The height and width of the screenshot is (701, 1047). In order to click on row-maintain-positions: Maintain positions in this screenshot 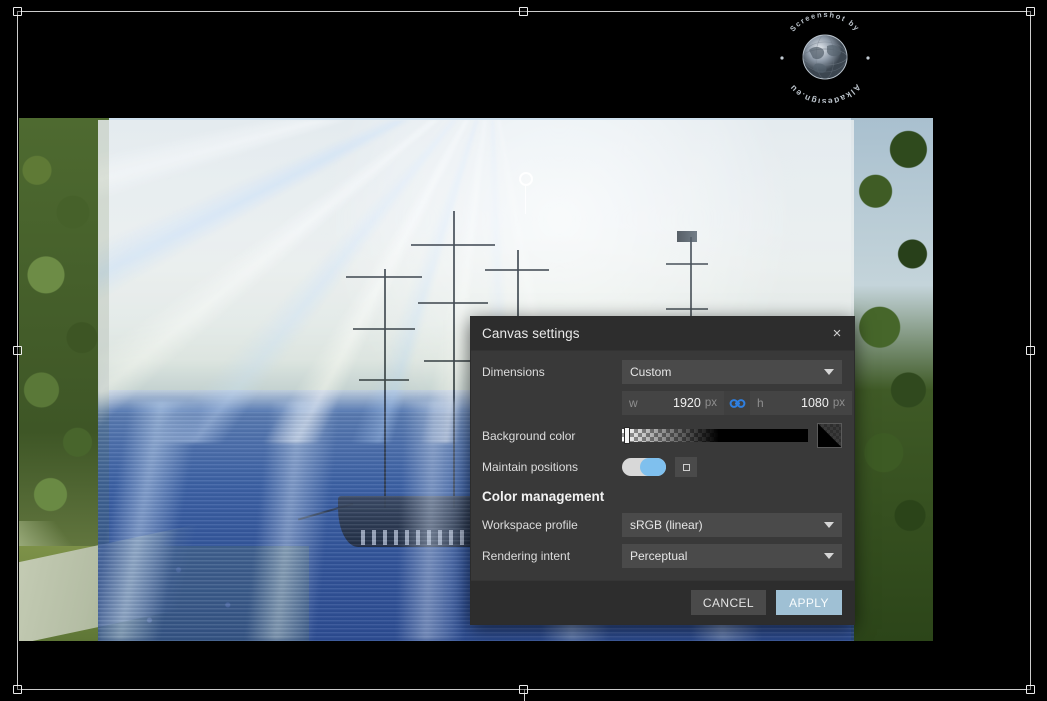, I will do `click(662, 467)`.